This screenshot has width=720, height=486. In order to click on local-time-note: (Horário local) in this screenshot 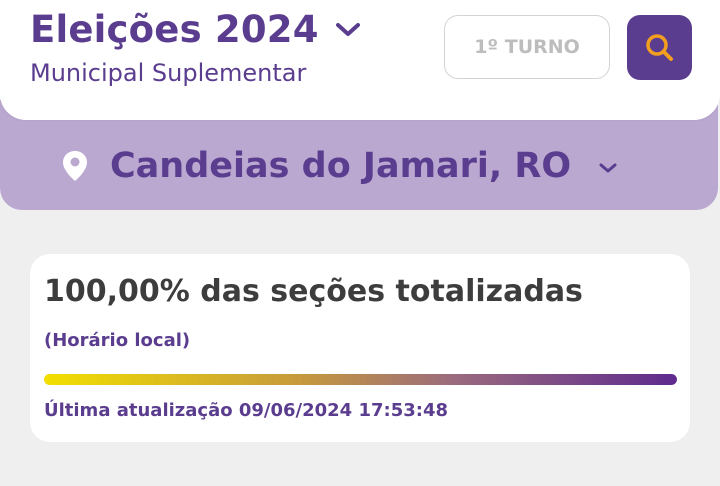, I will do `click(117, 340)`.